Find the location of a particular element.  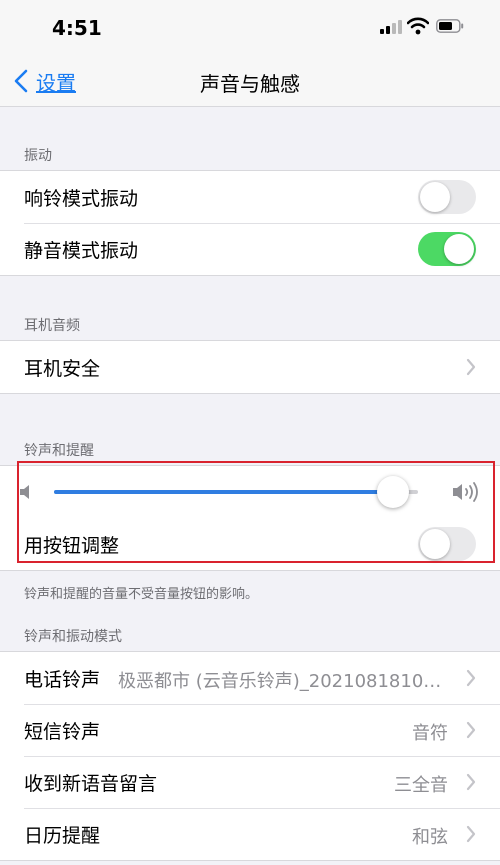

silent-vibrate-toggle is located at coordinates (447, 249).